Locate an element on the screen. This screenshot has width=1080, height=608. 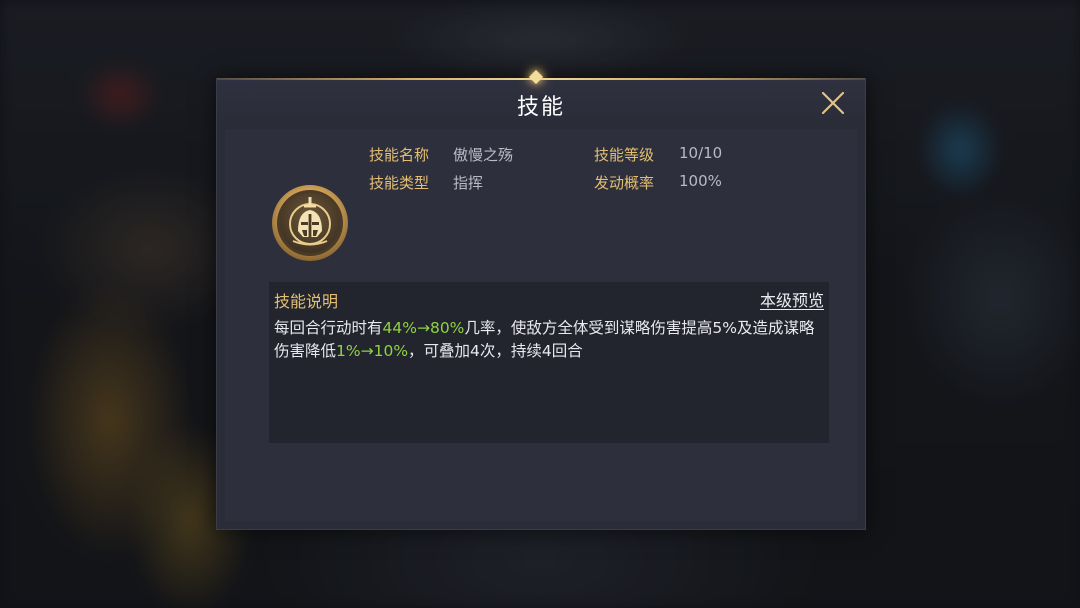
close-x-icon is located at coordinates (833, 103).